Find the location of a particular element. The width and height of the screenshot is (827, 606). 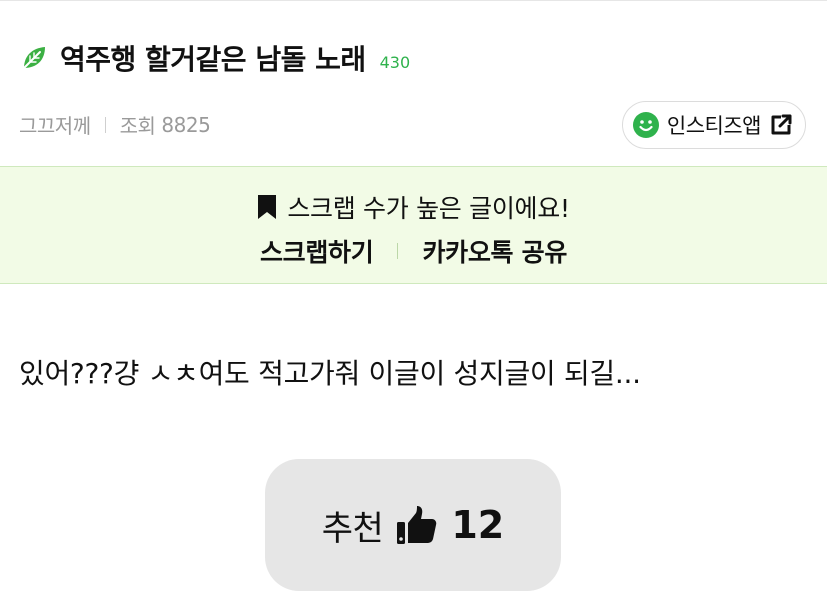

smile-icon is located at coordinates (645, 125).